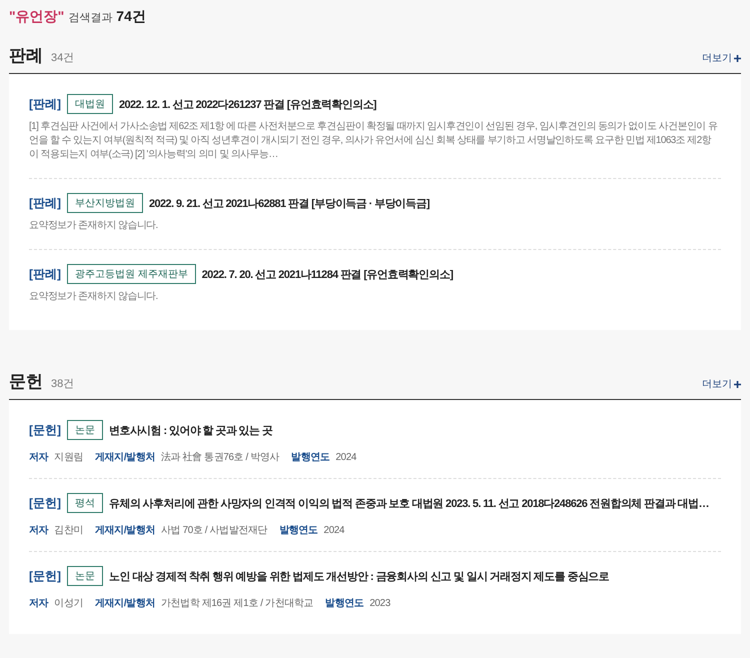 This screenshot has height=658, width=750. I want to click on section-title: 판례, so click(26, 56).